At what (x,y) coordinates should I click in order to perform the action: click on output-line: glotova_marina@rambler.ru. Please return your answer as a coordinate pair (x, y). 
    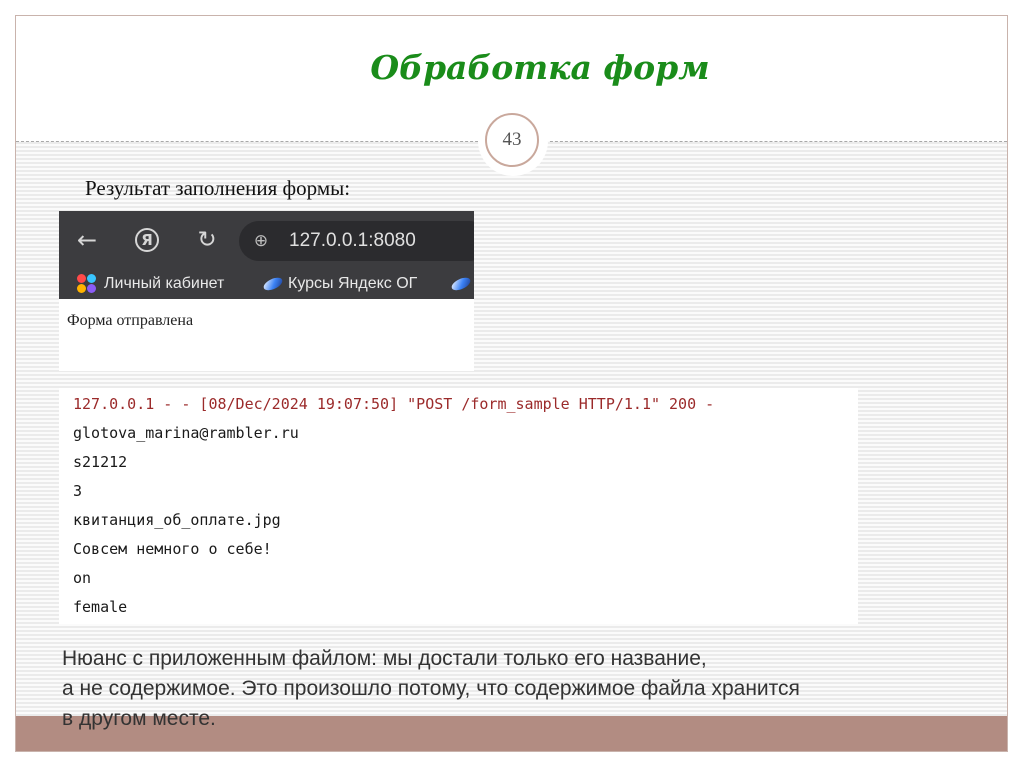
    Looking at the image, I should click on (186, 433).